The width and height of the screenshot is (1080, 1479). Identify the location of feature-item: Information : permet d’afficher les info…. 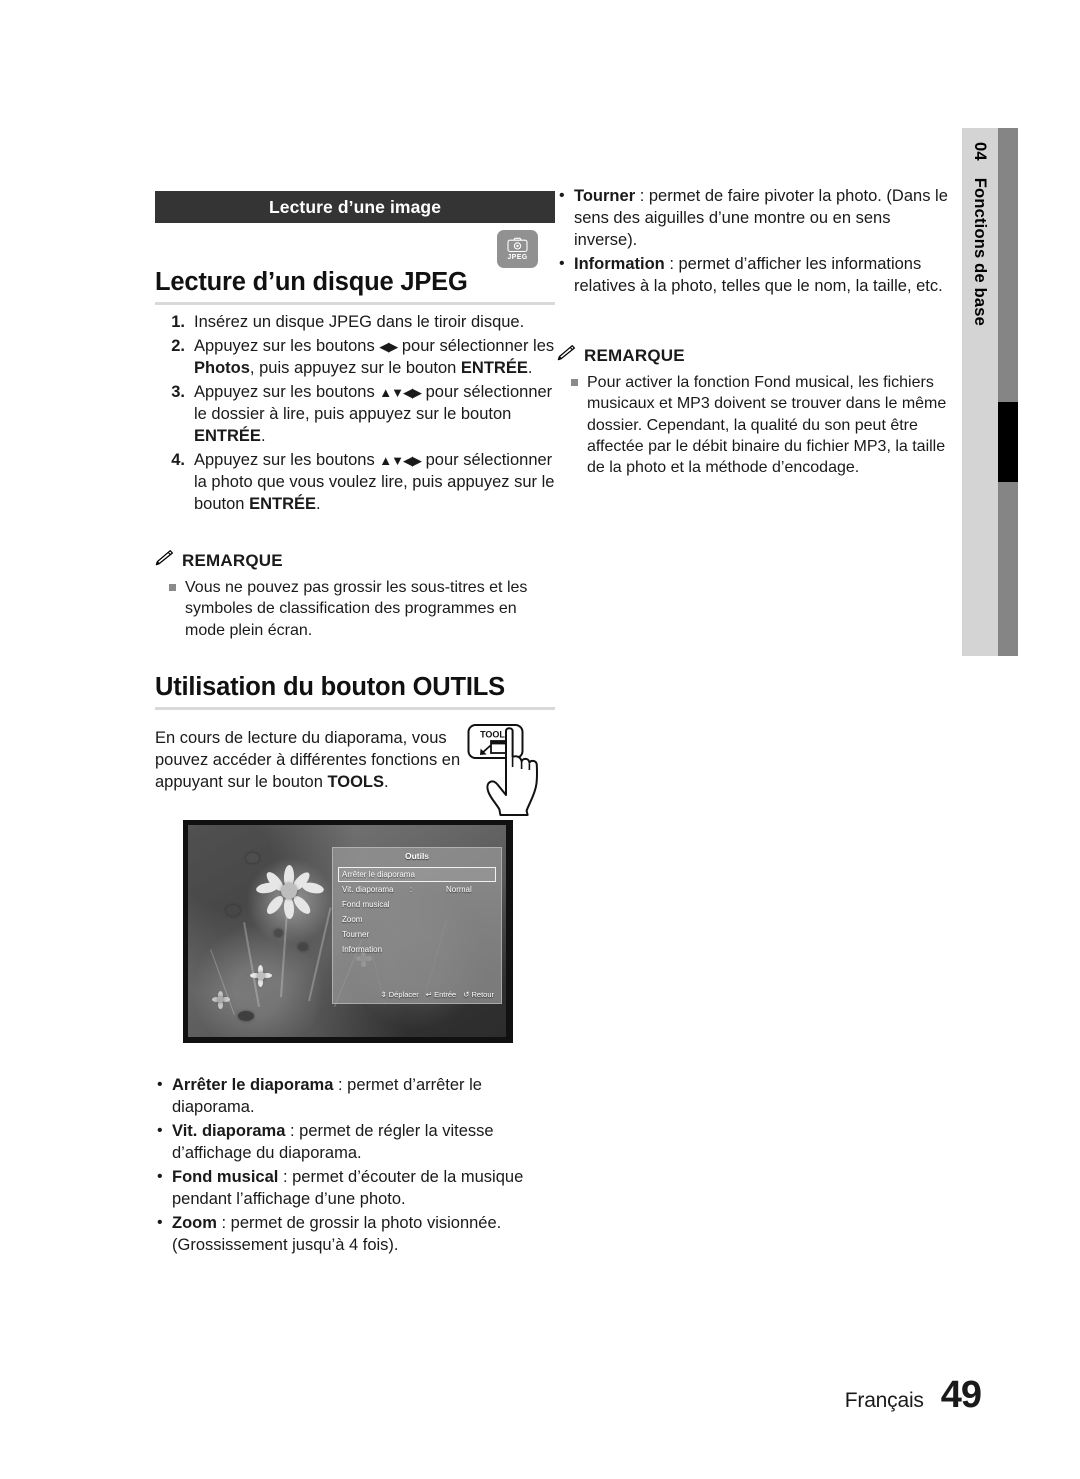
(753, 275).